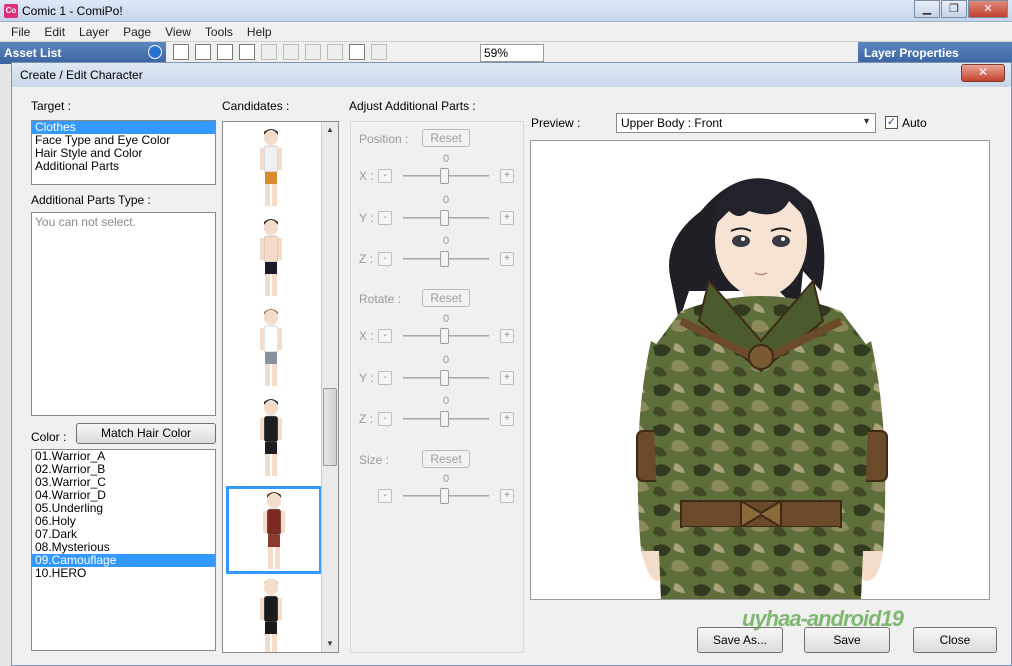  I want to click on size-slider: - +, so click(438, 496).